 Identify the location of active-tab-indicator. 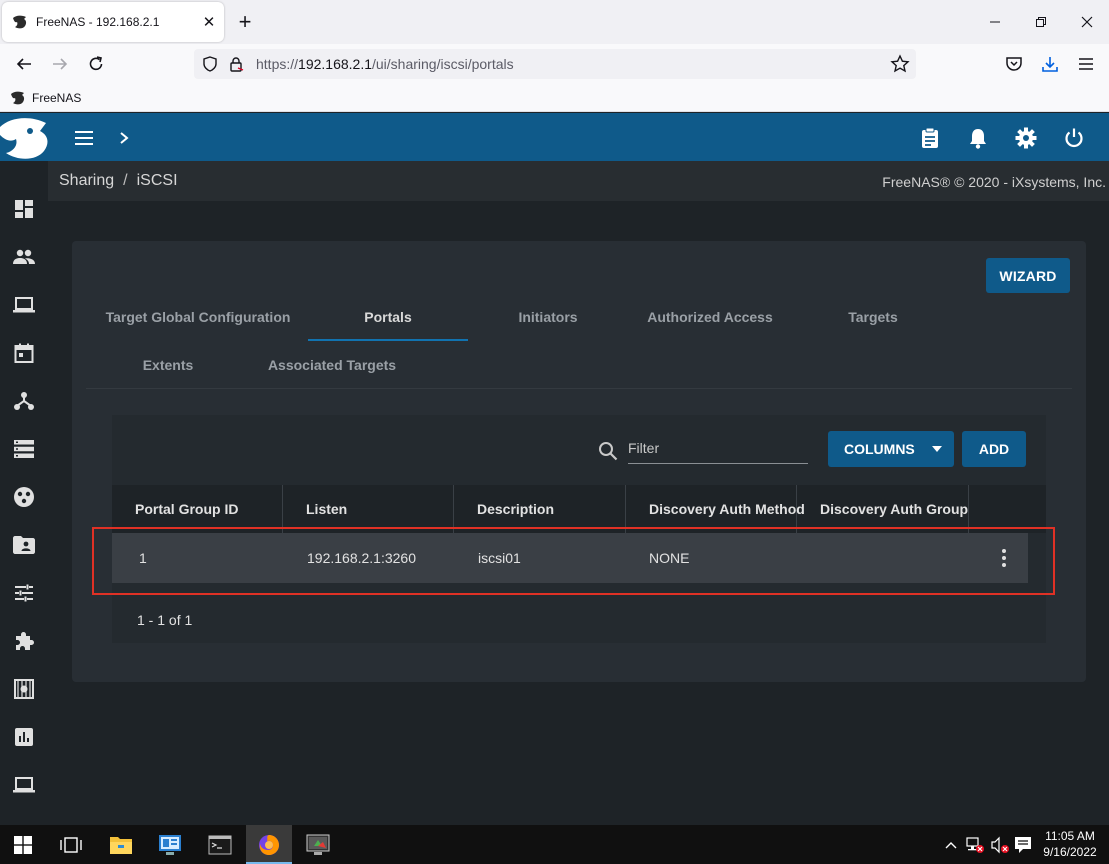
(388, 340).